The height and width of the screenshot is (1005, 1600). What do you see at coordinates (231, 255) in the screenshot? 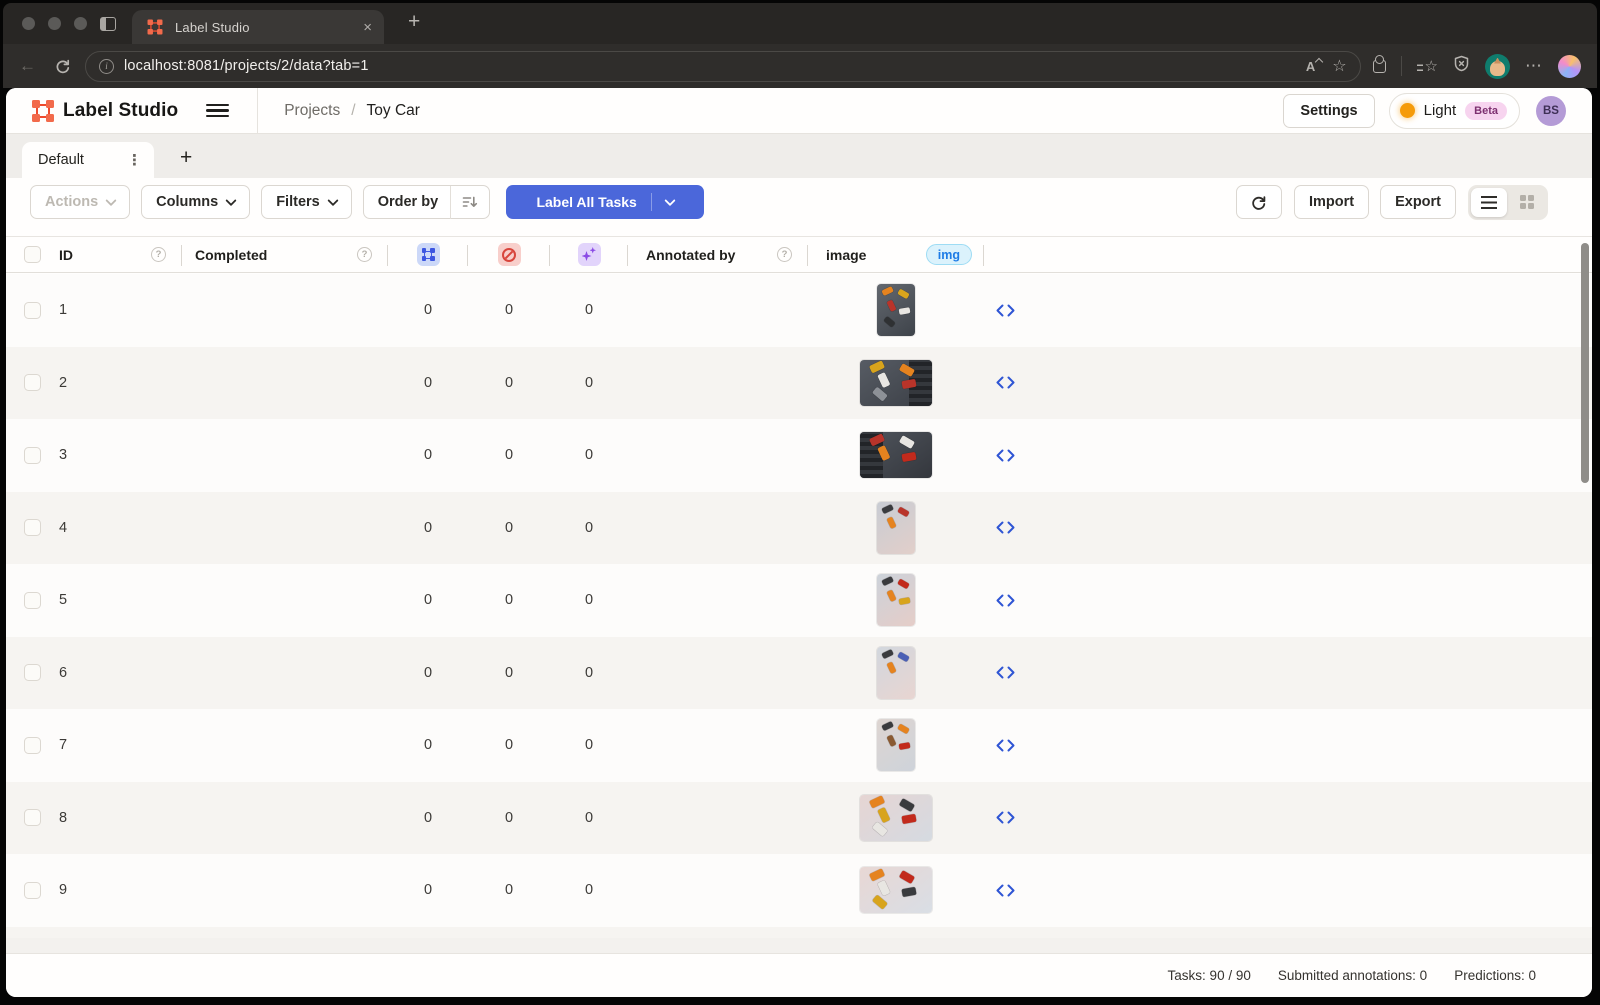
I see `column-header-completed: Completed` at bounding box center [231, 255].